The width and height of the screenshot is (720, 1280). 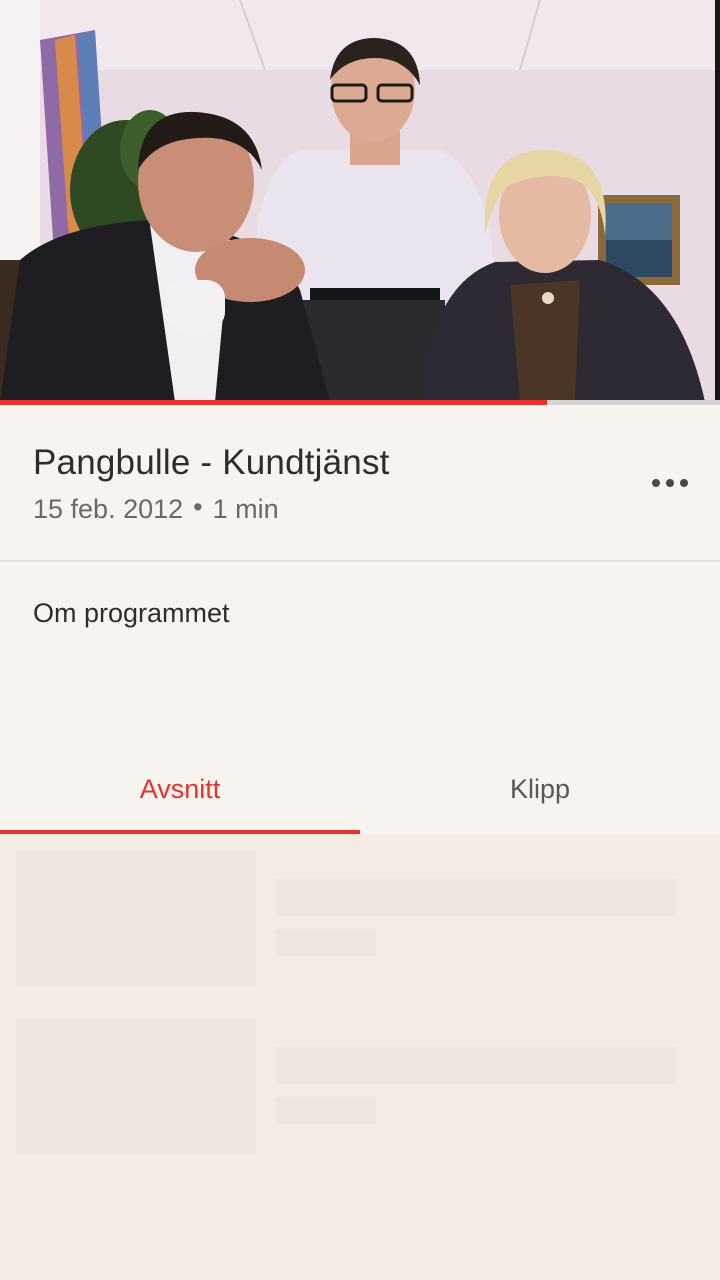 I want to click on tab-bar: Avsnitt Klipp, so click(x=360, y=789).